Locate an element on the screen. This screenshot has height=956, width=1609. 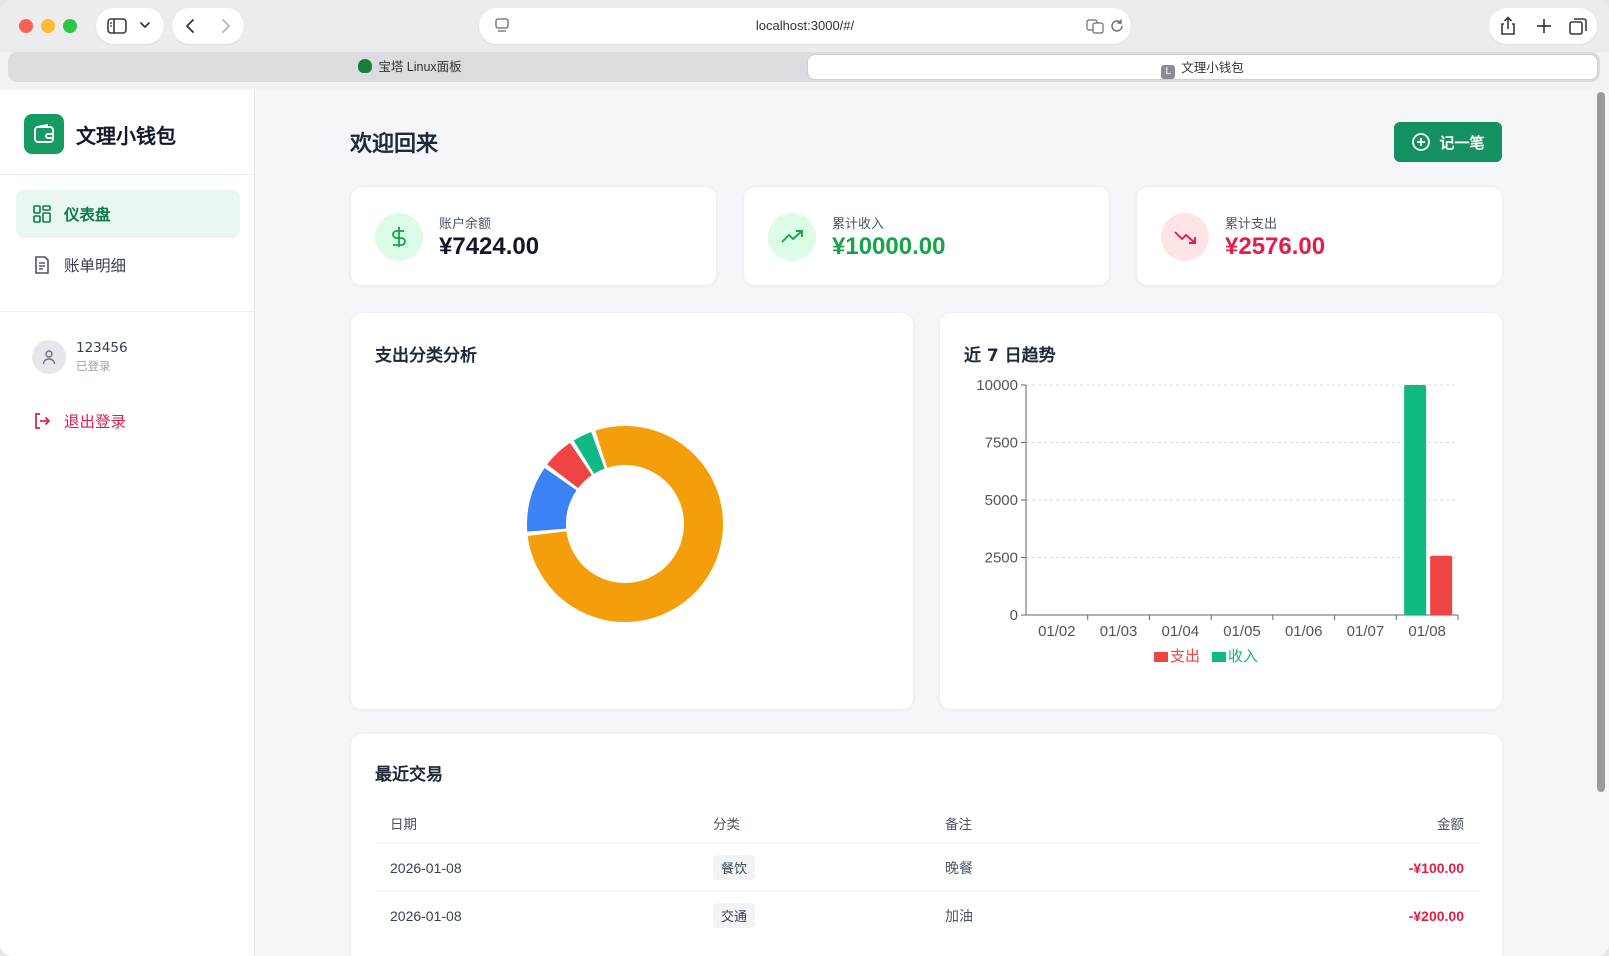
minimize-window-button is located at coordinates (48, 26).